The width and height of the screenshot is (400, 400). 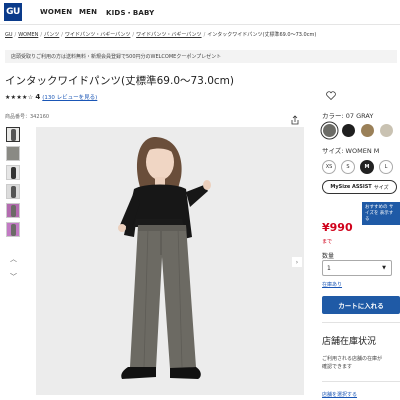 What do you see at coordinates (97, 35) in the screenshot?
I see `breadcrumb-wide-pants: ワイドパンツ・バギーパンツ` at bounding box center [97, 35].